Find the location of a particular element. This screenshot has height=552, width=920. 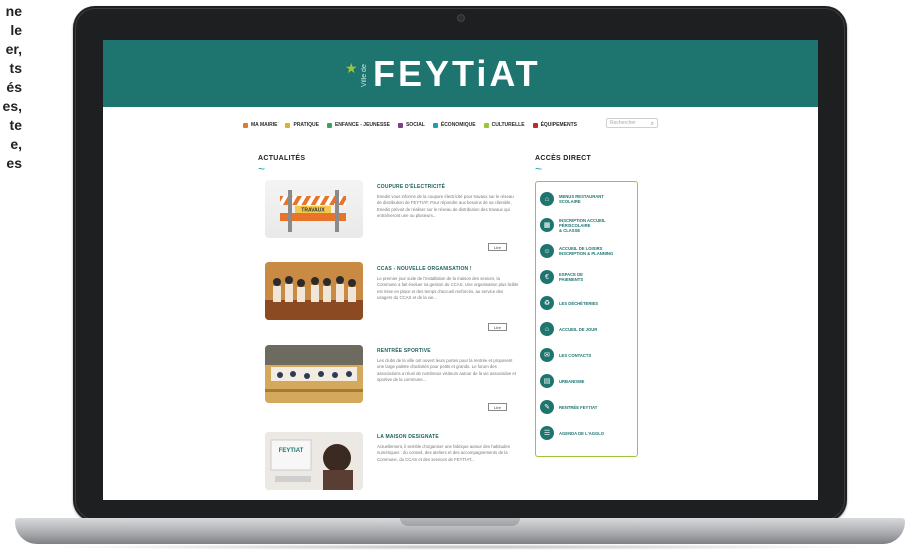

cropped-paragraph: ne le er, ts és es, te e, es is located at coordinates (11, 125).